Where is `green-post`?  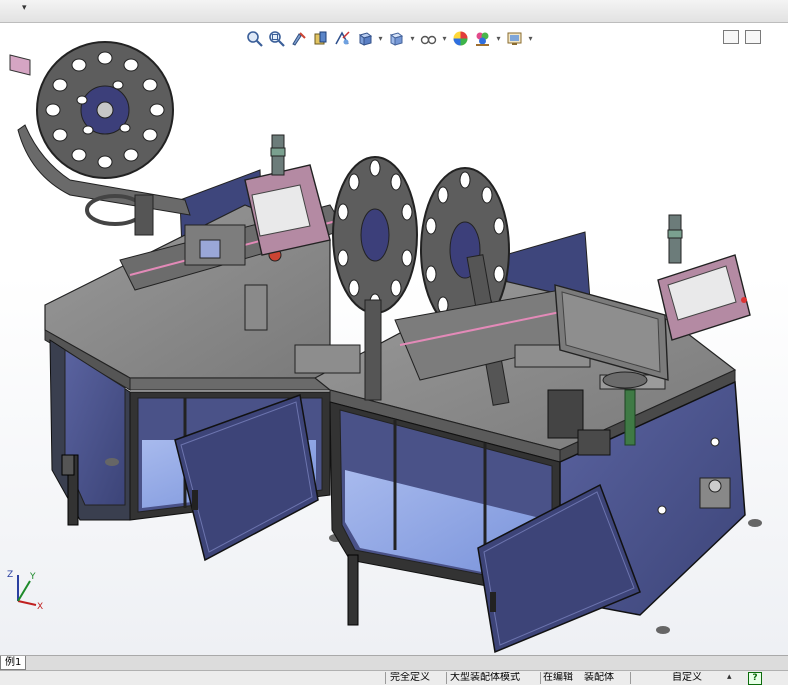 green-post is located at coordinates (630, 417).